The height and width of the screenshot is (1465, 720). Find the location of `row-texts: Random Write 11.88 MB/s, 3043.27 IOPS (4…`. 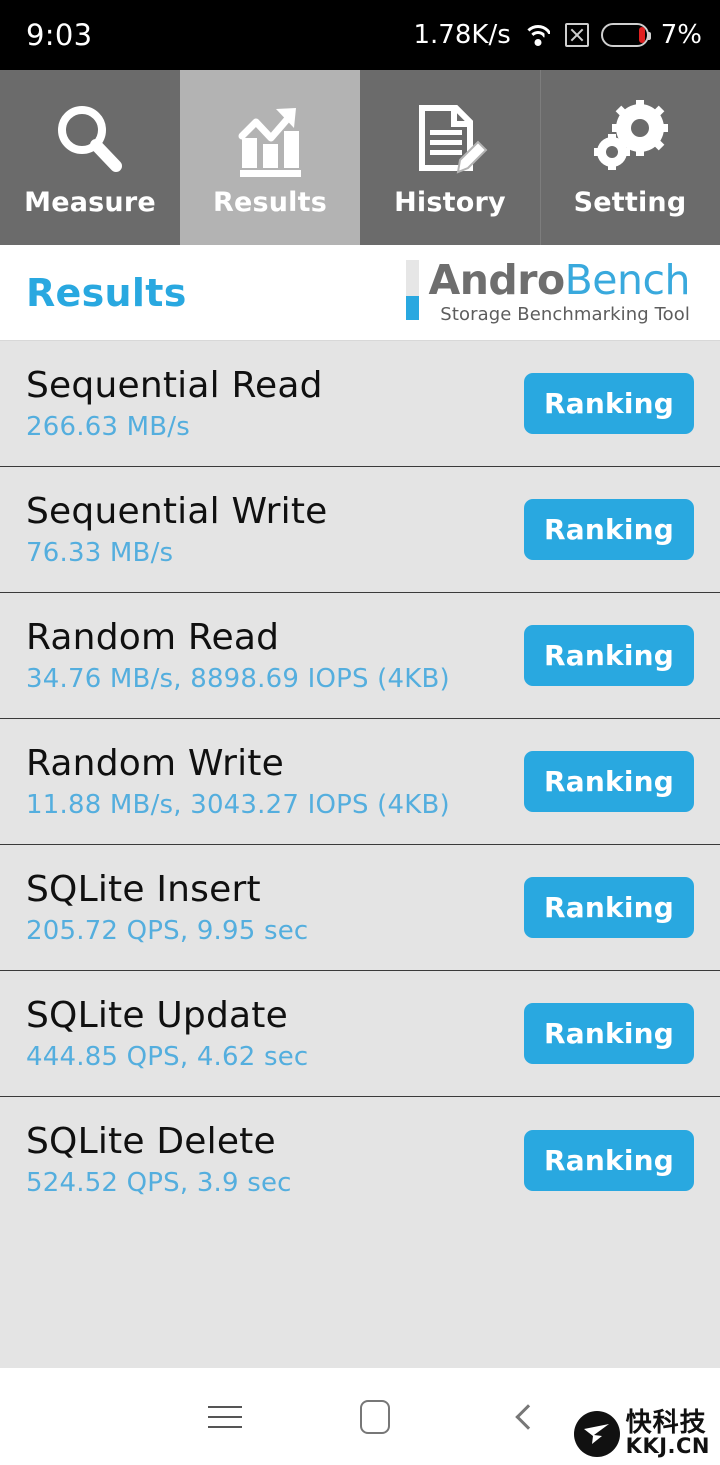

row-texts: Random Write 11.88 MB/s, 3043.27 IOPS (4… is located at coordinates (238, 781).